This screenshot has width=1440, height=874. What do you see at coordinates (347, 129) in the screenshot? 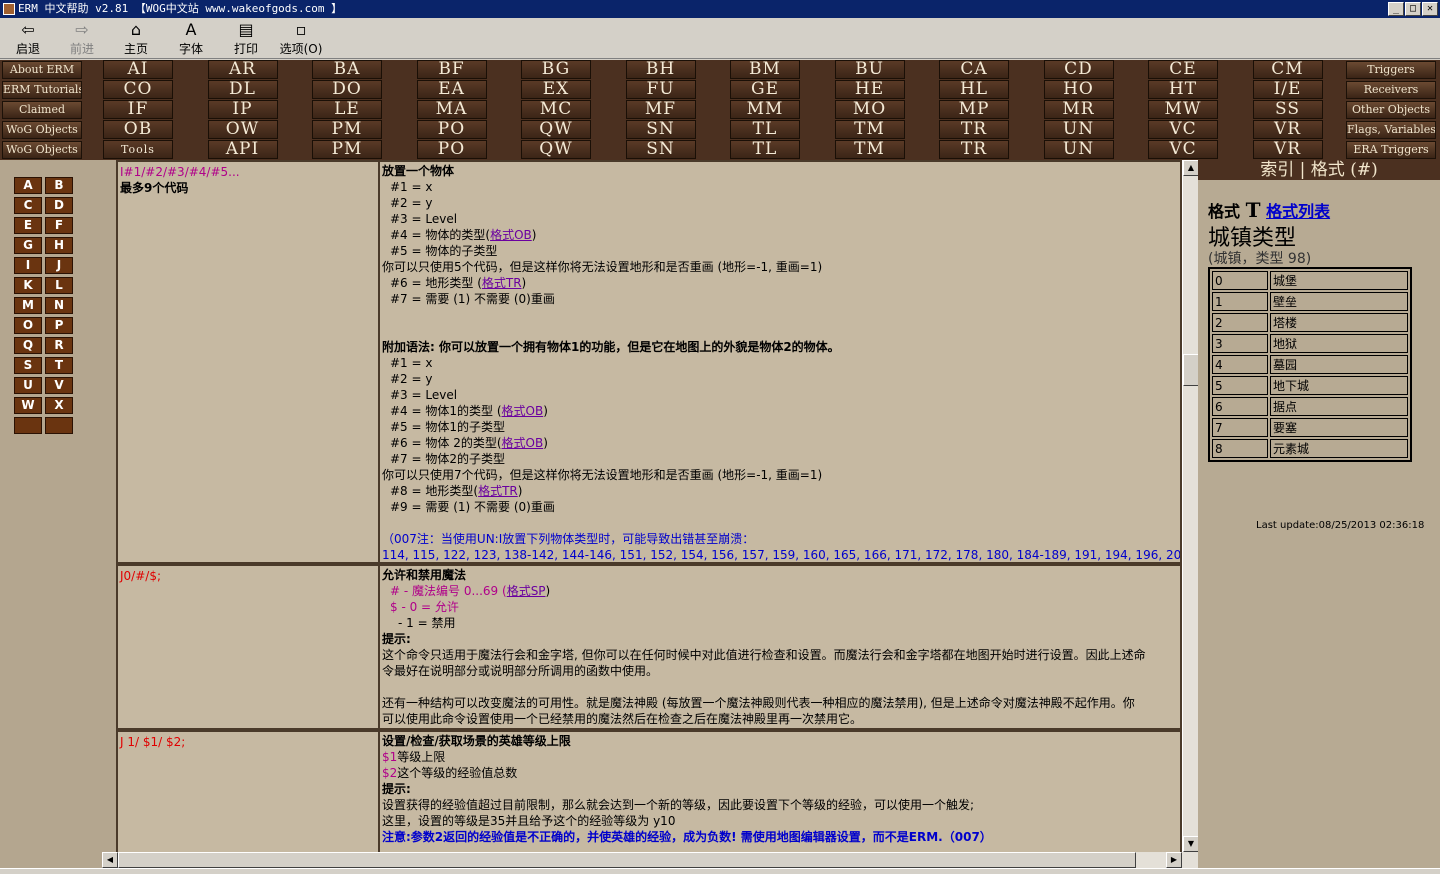
I see `nav-cmd-2-3: PM` at bounding box center [347, 129].